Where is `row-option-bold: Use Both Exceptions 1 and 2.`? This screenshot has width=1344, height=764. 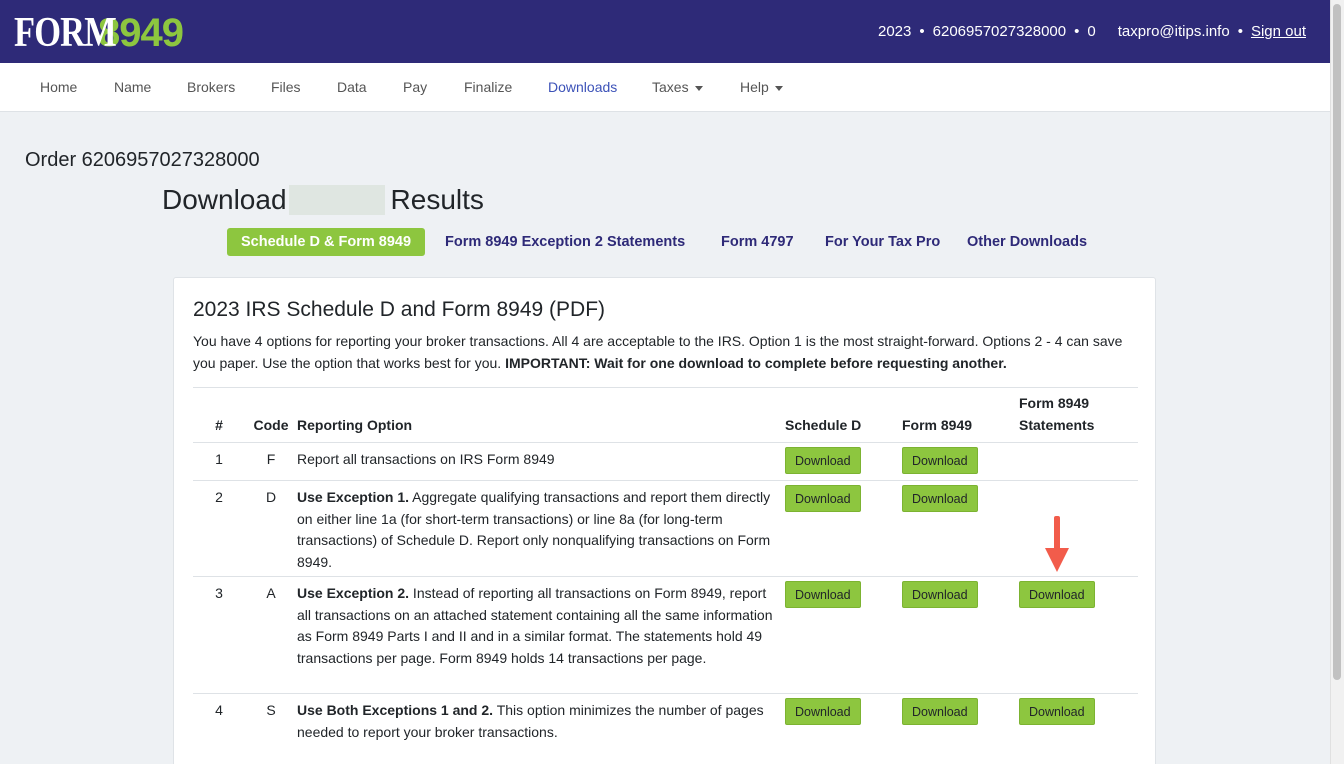 row-option-bold: Use Both Exceptions 1 and 2. is located at coordinates (395, 710).